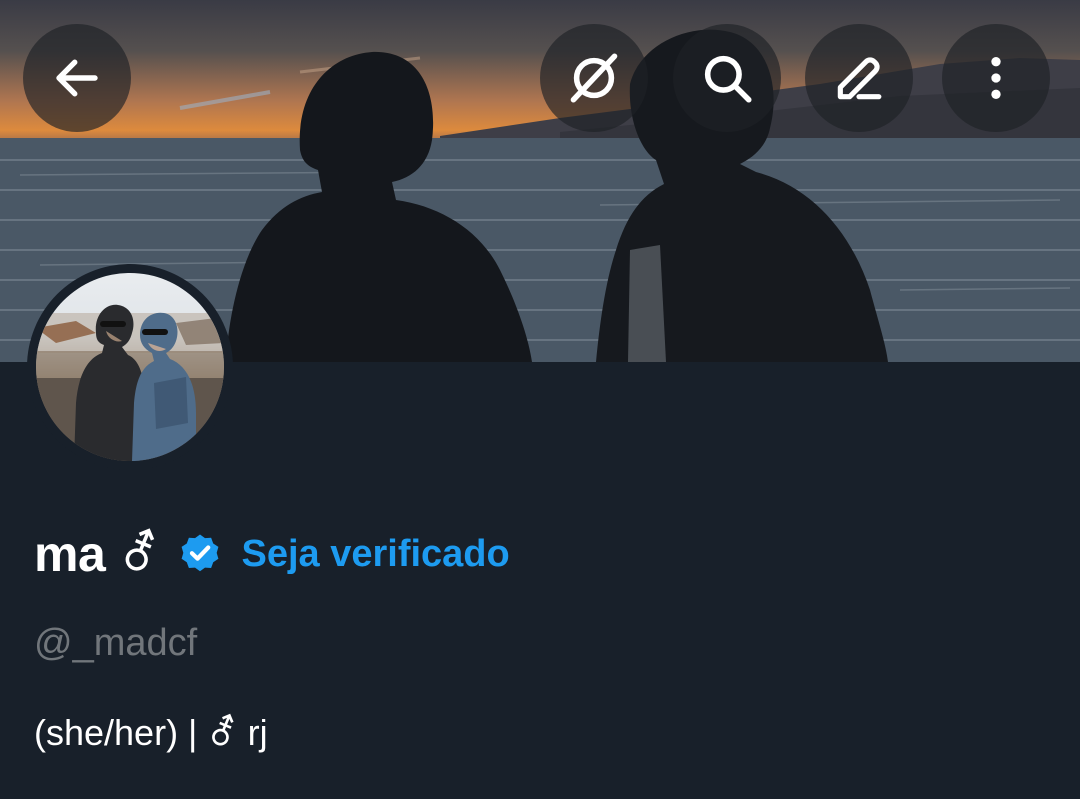 This screenshot has height=799, width=1080. I want to click on display-name: ma, so click(70, 554).